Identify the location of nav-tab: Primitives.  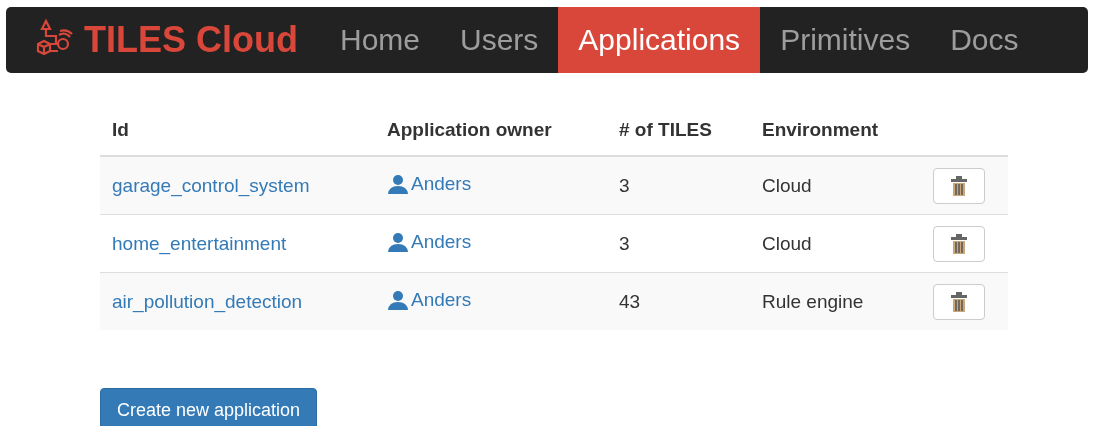
(845, 40).